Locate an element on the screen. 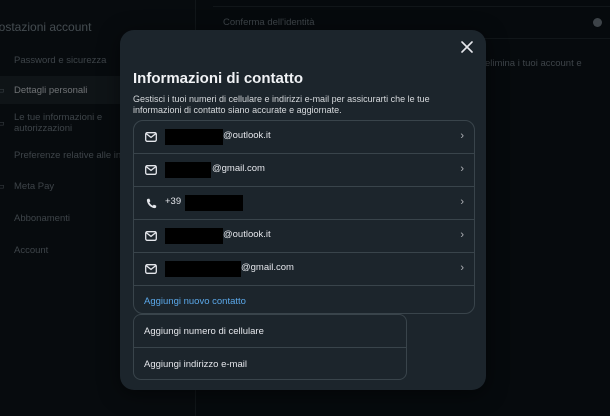  close-button is located at coordinates (467, 49).